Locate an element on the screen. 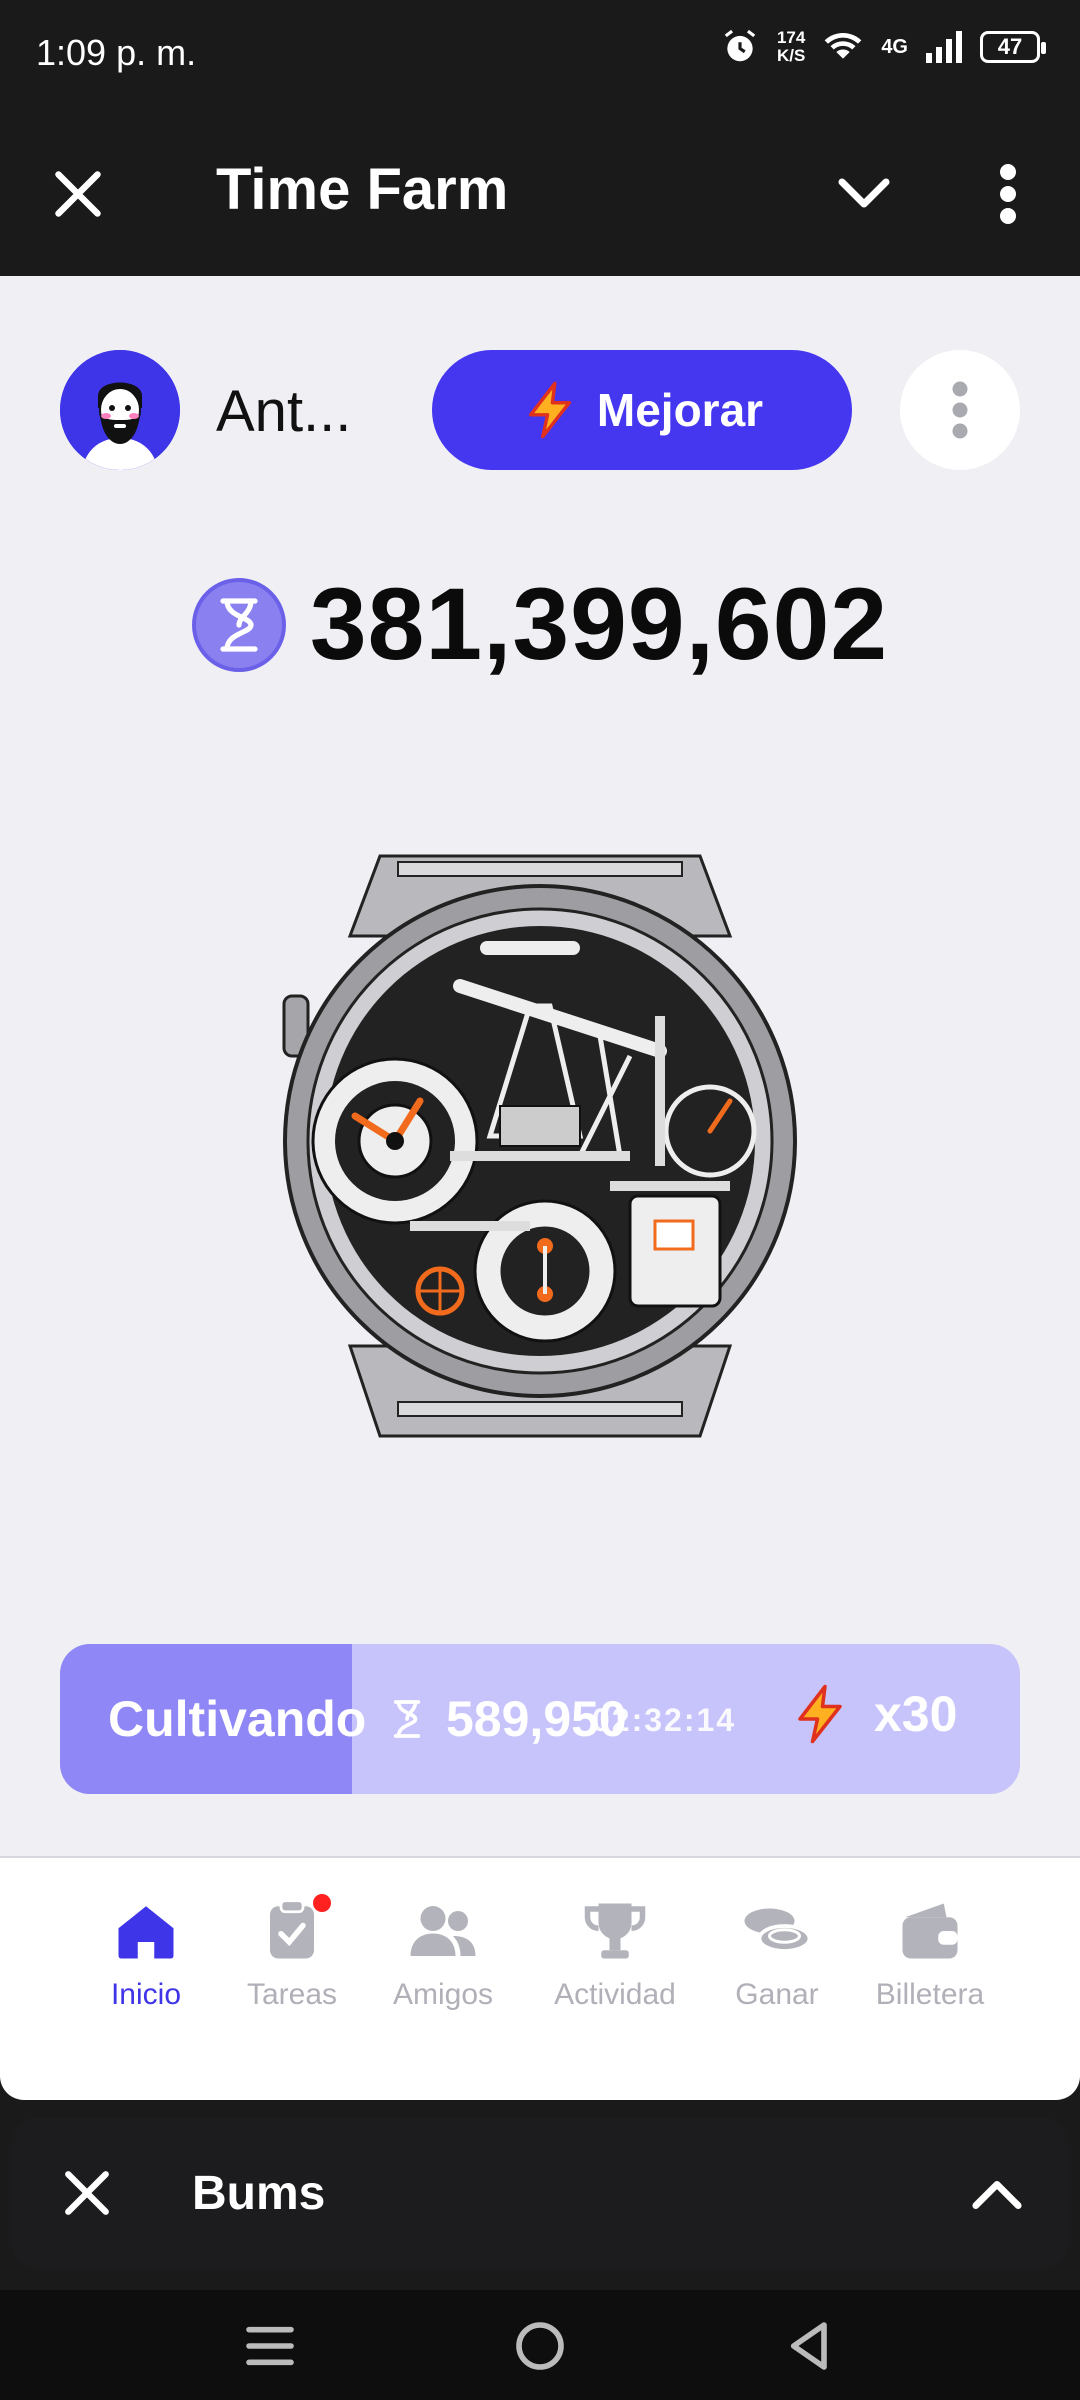 Image resolution: width=1080 pixels, height=2400 pixels. status-icons: 174 K/S 4G 47 is located at coordinates (883, 47).